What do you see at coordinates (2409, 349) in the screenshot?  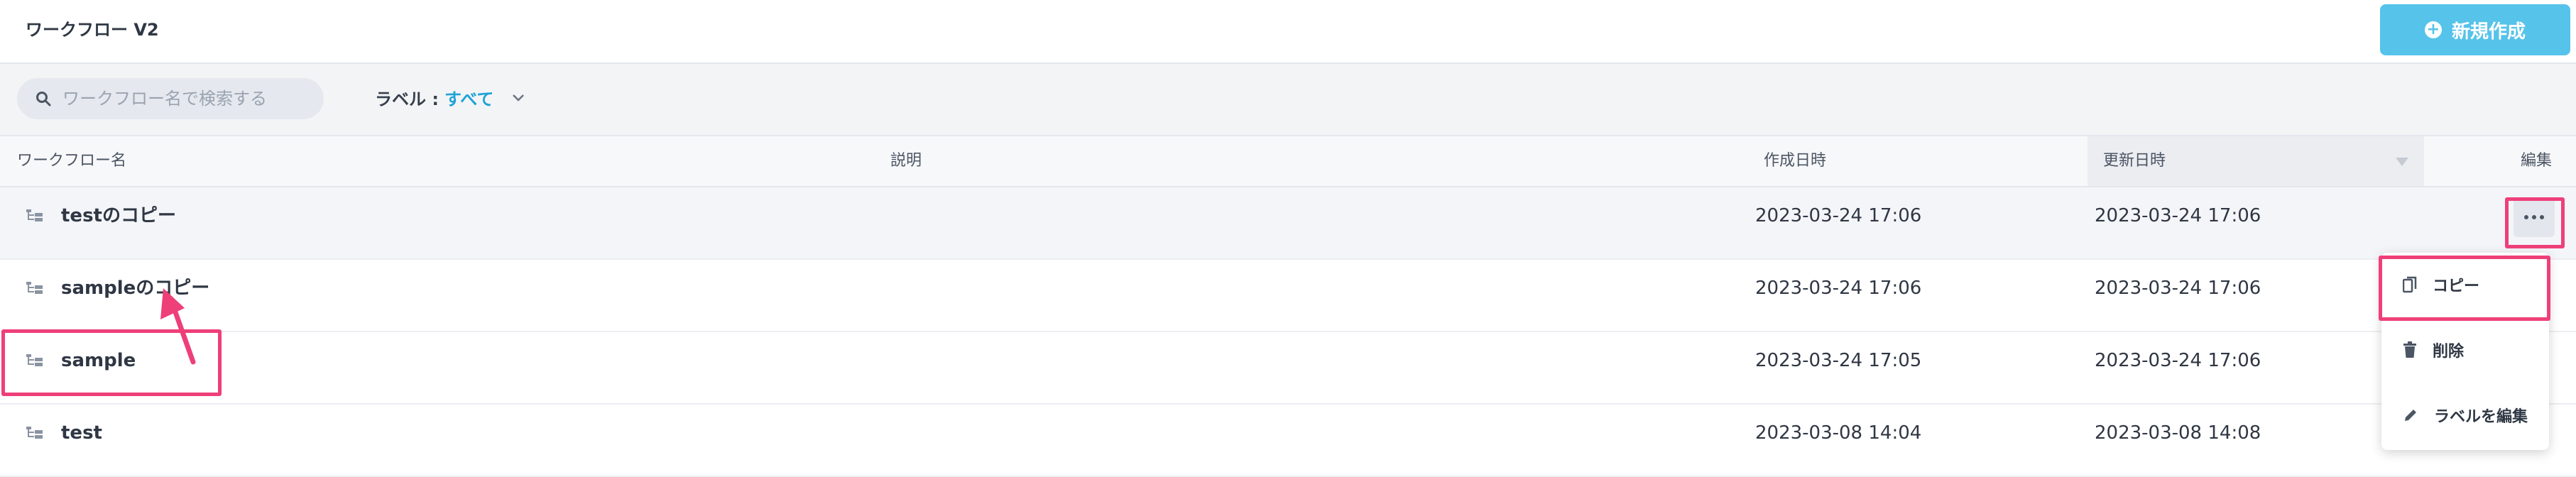 I see `trash-icon` at bounding box center [2409, 349].